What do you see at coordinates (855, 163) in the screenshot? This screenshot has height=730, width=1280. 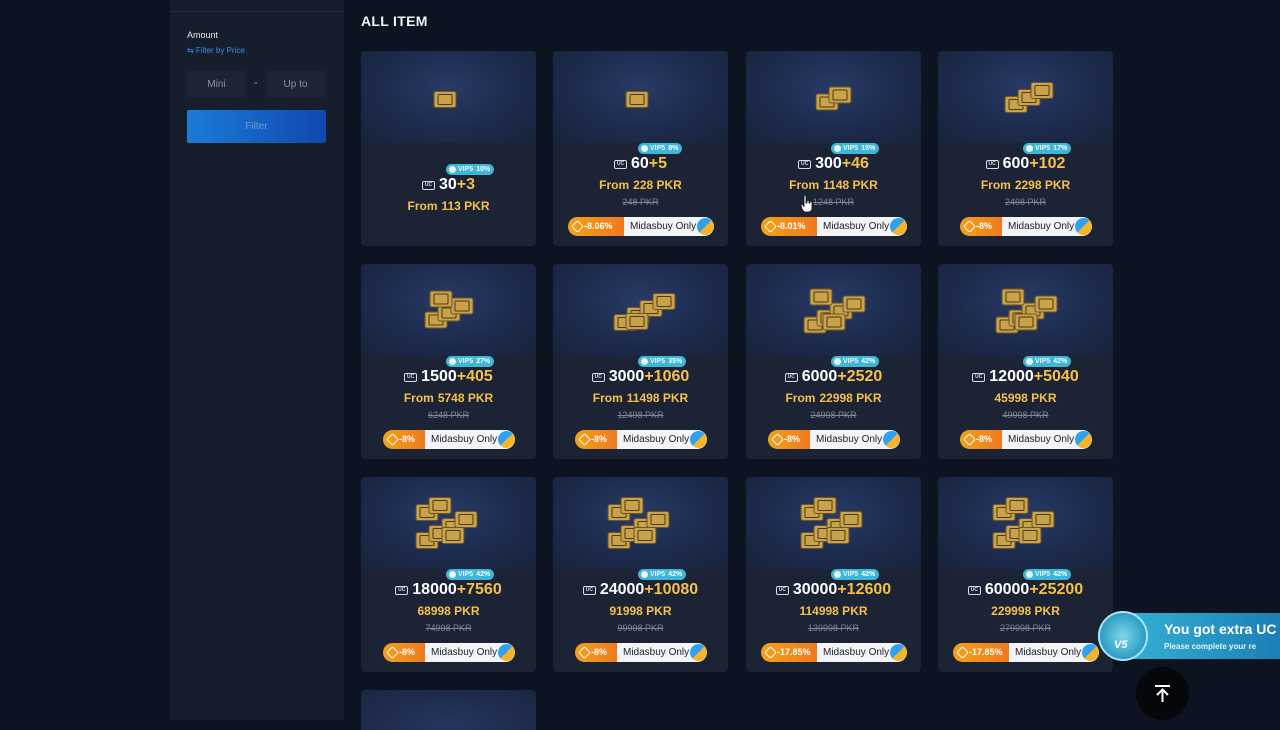 I see `uc-bonus: +46` at bounding box center [855, 163].